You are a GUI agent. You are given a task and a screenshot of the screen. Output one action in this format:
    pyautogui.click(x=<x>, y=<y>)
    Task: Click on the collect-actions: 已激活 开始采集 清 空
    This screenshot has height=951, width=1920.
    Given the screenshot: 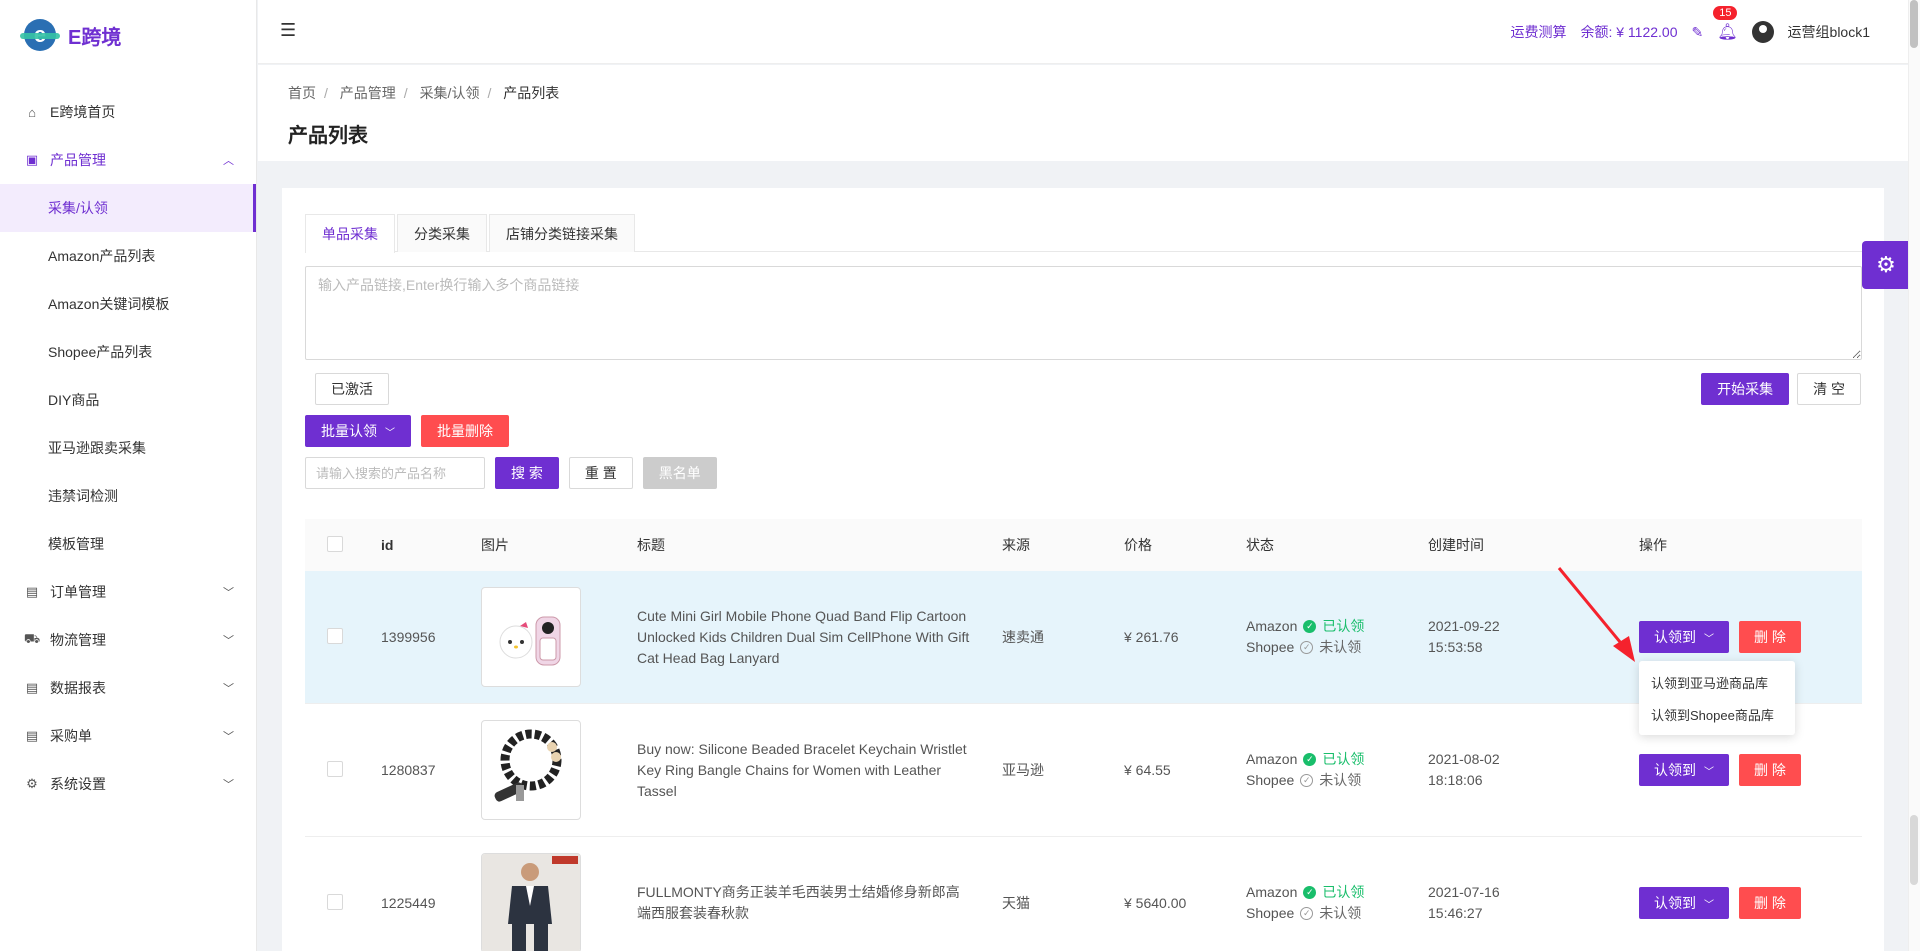 What is the action you would take?
    pyautogui.click(x=1083, y=389)
    